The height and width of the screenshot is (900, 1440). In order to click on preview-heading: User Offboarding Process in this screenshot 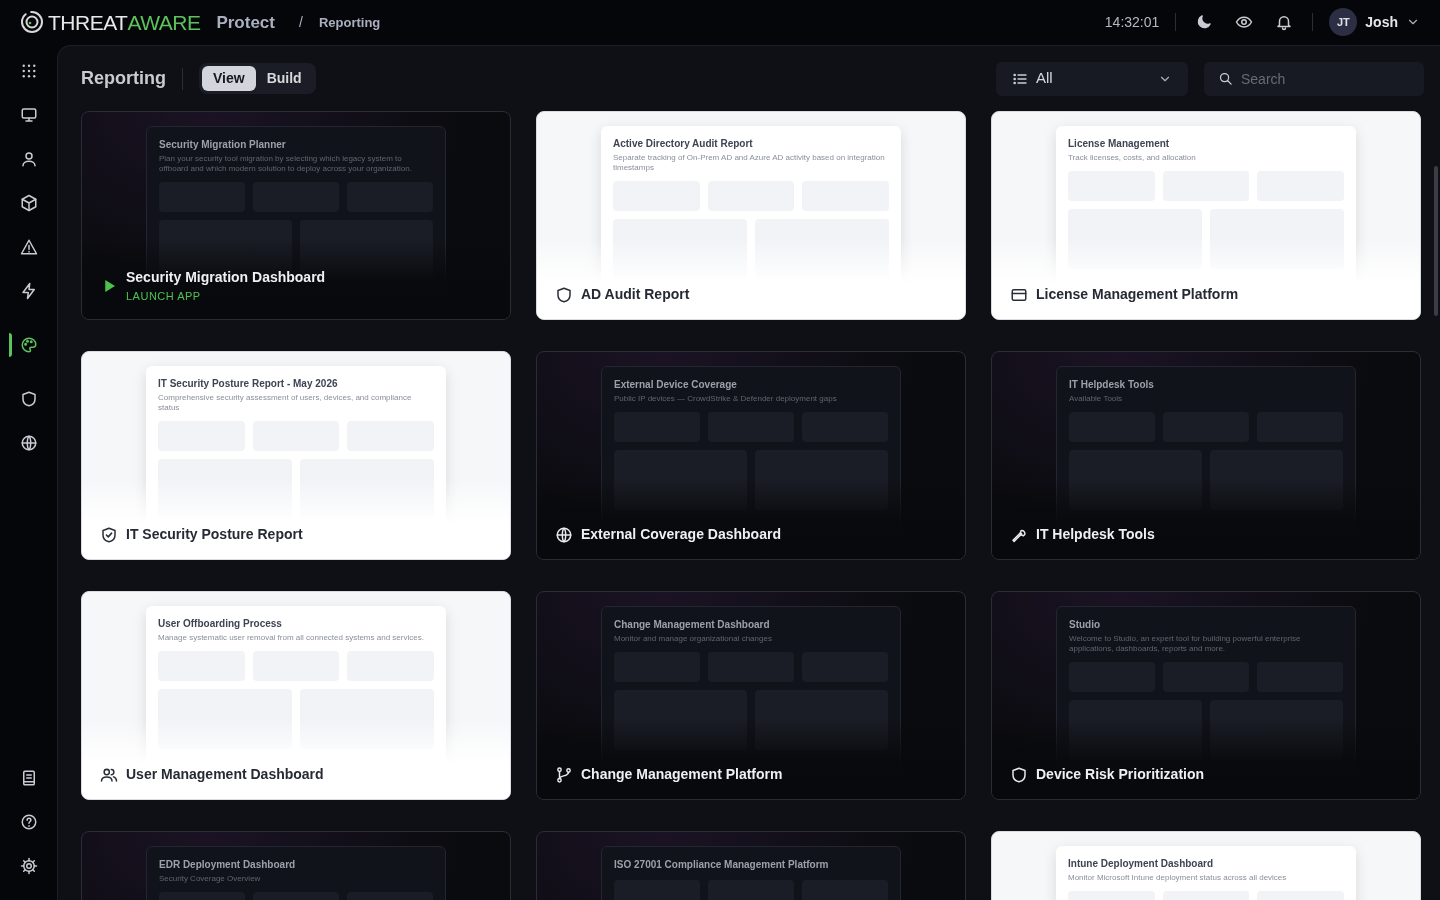, I will do `click(220, 623)`.